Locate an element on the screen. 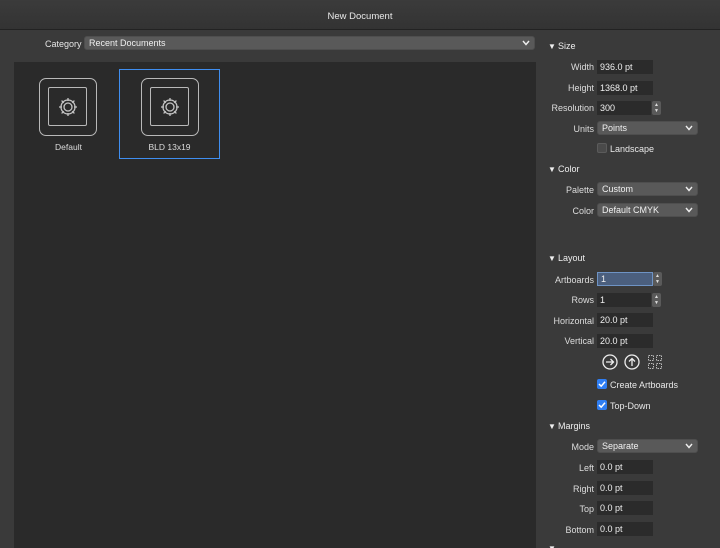 Image resolution: width=720 pixels, height=548 pixels. margins-section-header: ▼ Margins is located at coordinates (569, 426).